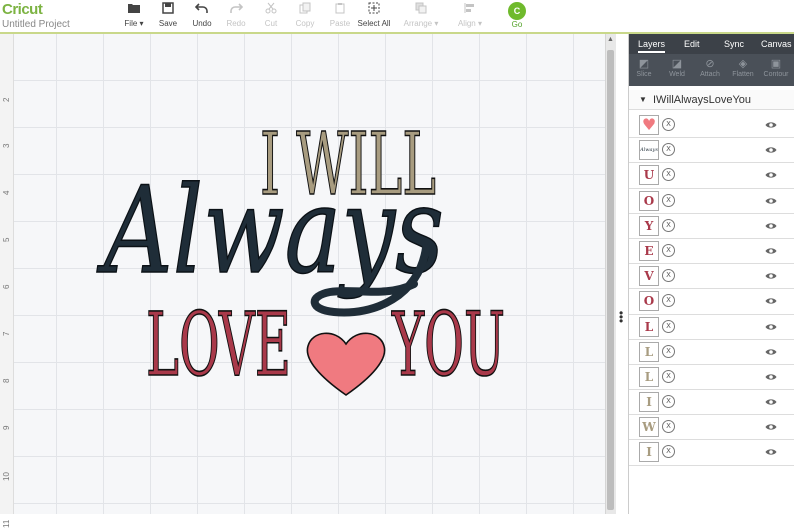 The image size is (794, 528). What do you see at coordinates (305, 17) in the screenshot?
I see `copy-button: Copy` at bounding box center [305, 17].